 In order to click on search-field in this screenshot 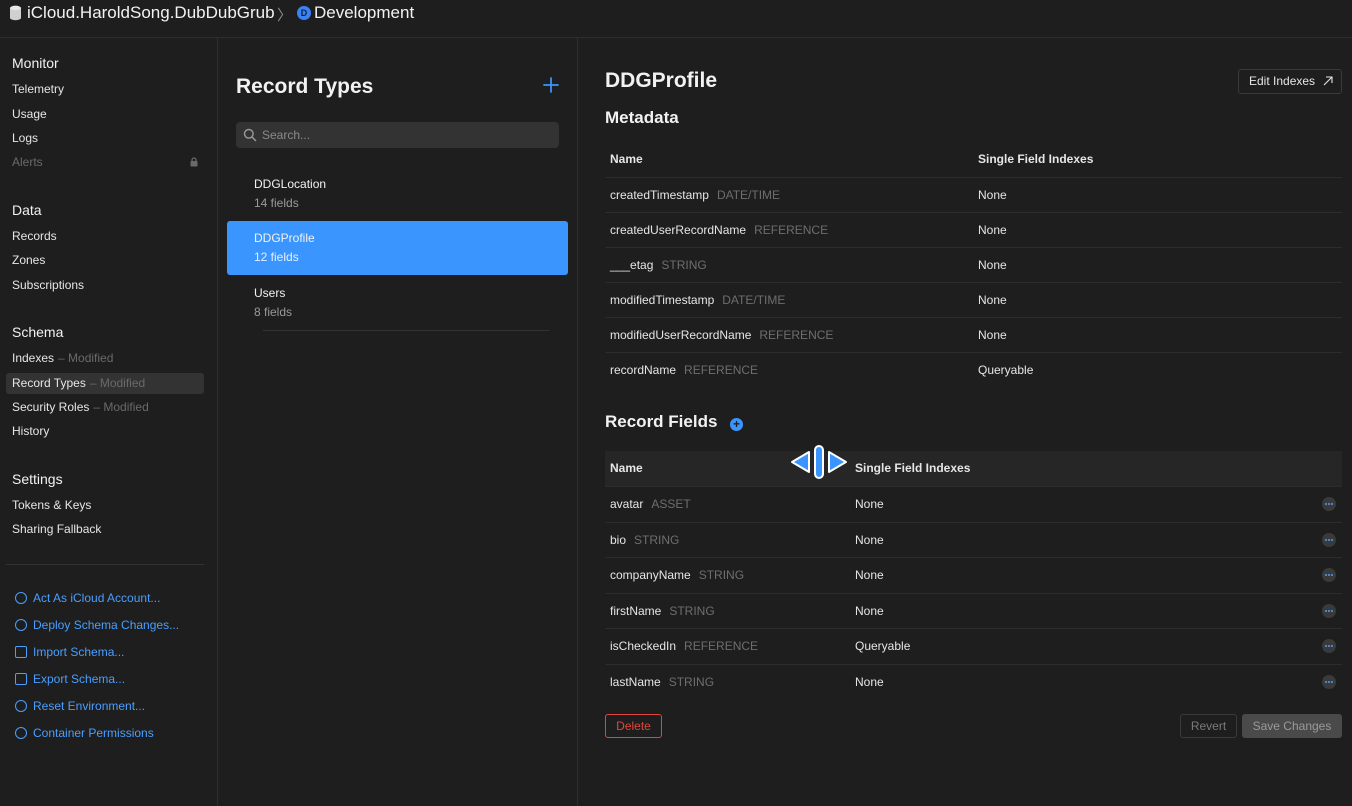, I will do `click(397, 135)`.